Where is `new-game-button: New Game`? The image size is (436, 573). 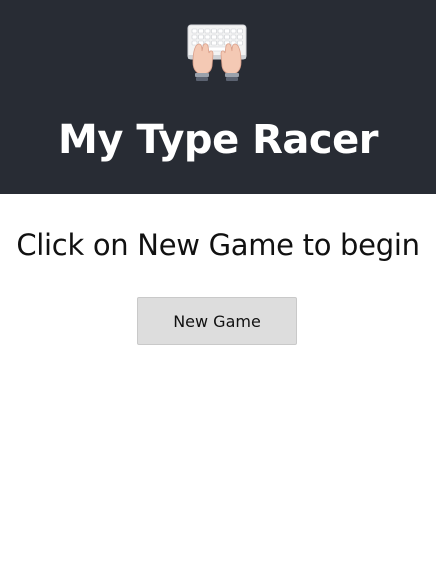
new-game-button: New Game is located at coordinates (217, 321).